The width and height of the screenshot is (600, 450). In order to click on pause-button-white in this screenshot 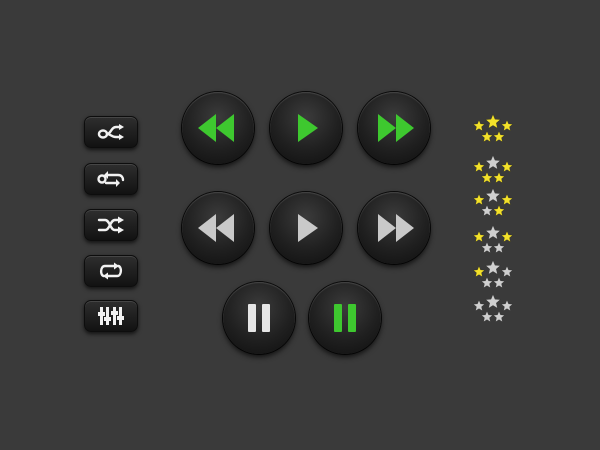, I will do `click(259, 318)`.